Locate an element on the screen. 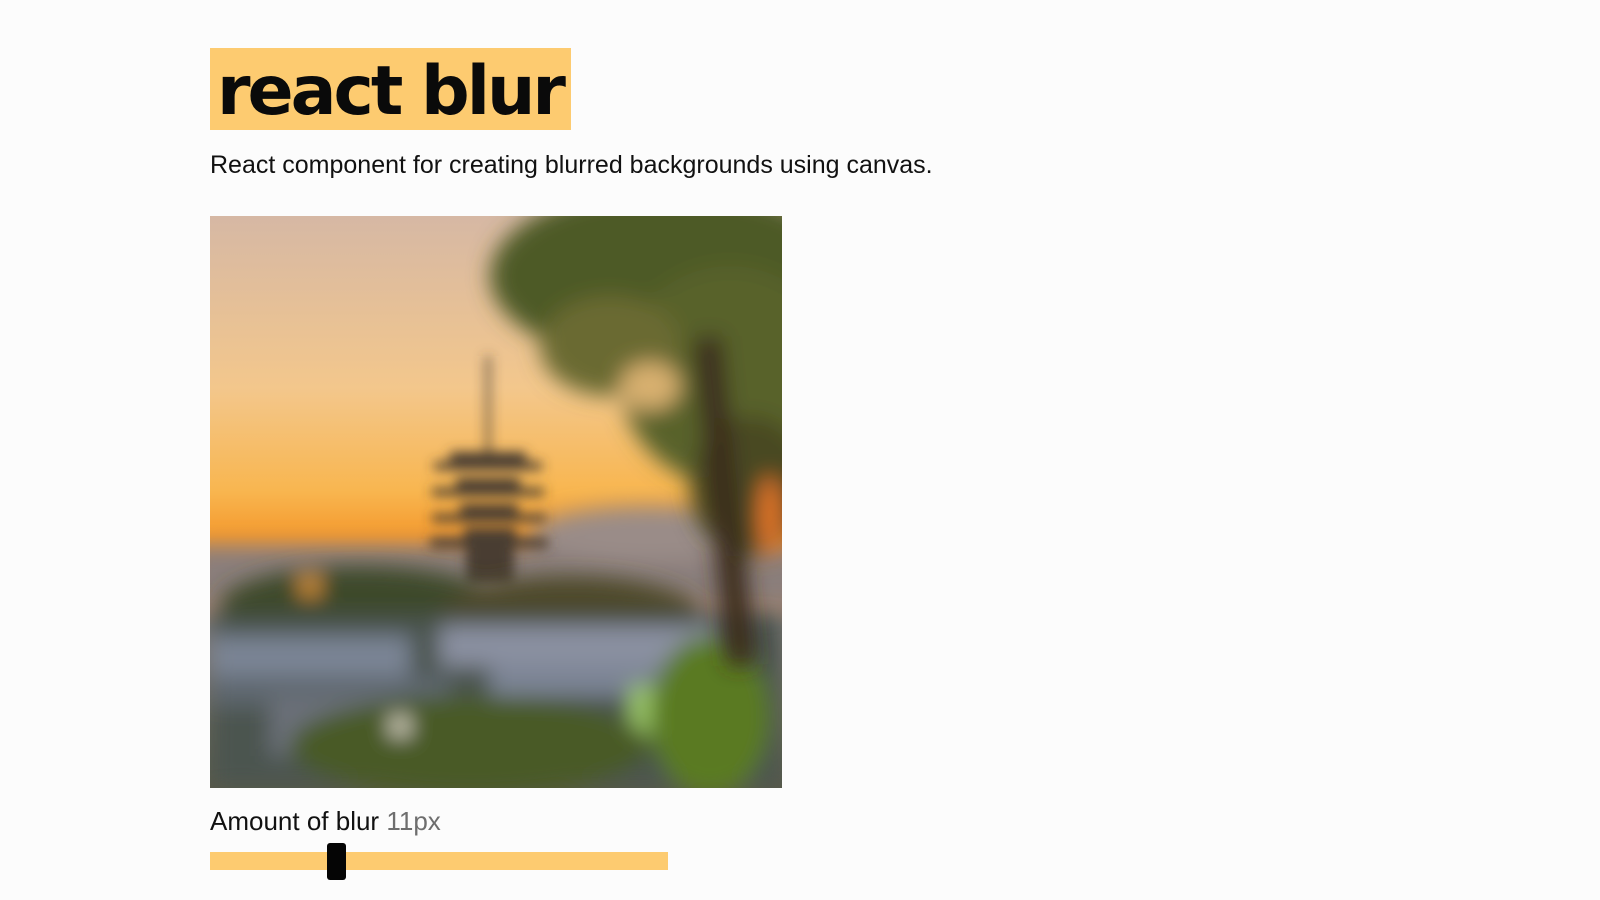 The image size is (1600, 900). blur-amount-label-text: Amount of blur is located at coordinates (295, 821).